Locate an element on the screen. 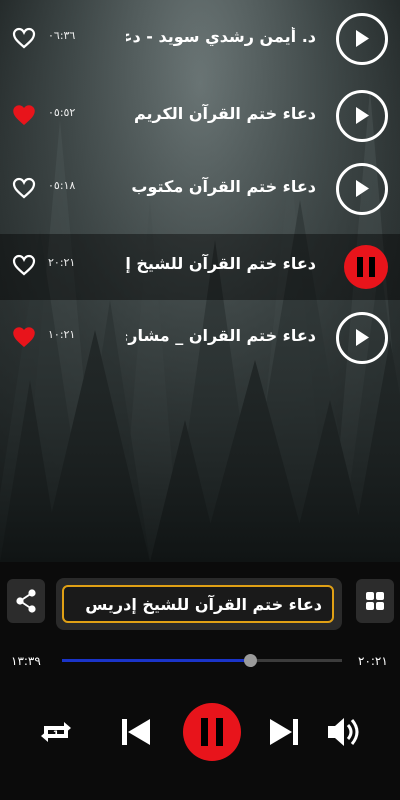 This screenshot has width=400, height=800. track-duration: ٠٥:١٨ is located at coordinates (62, 185).